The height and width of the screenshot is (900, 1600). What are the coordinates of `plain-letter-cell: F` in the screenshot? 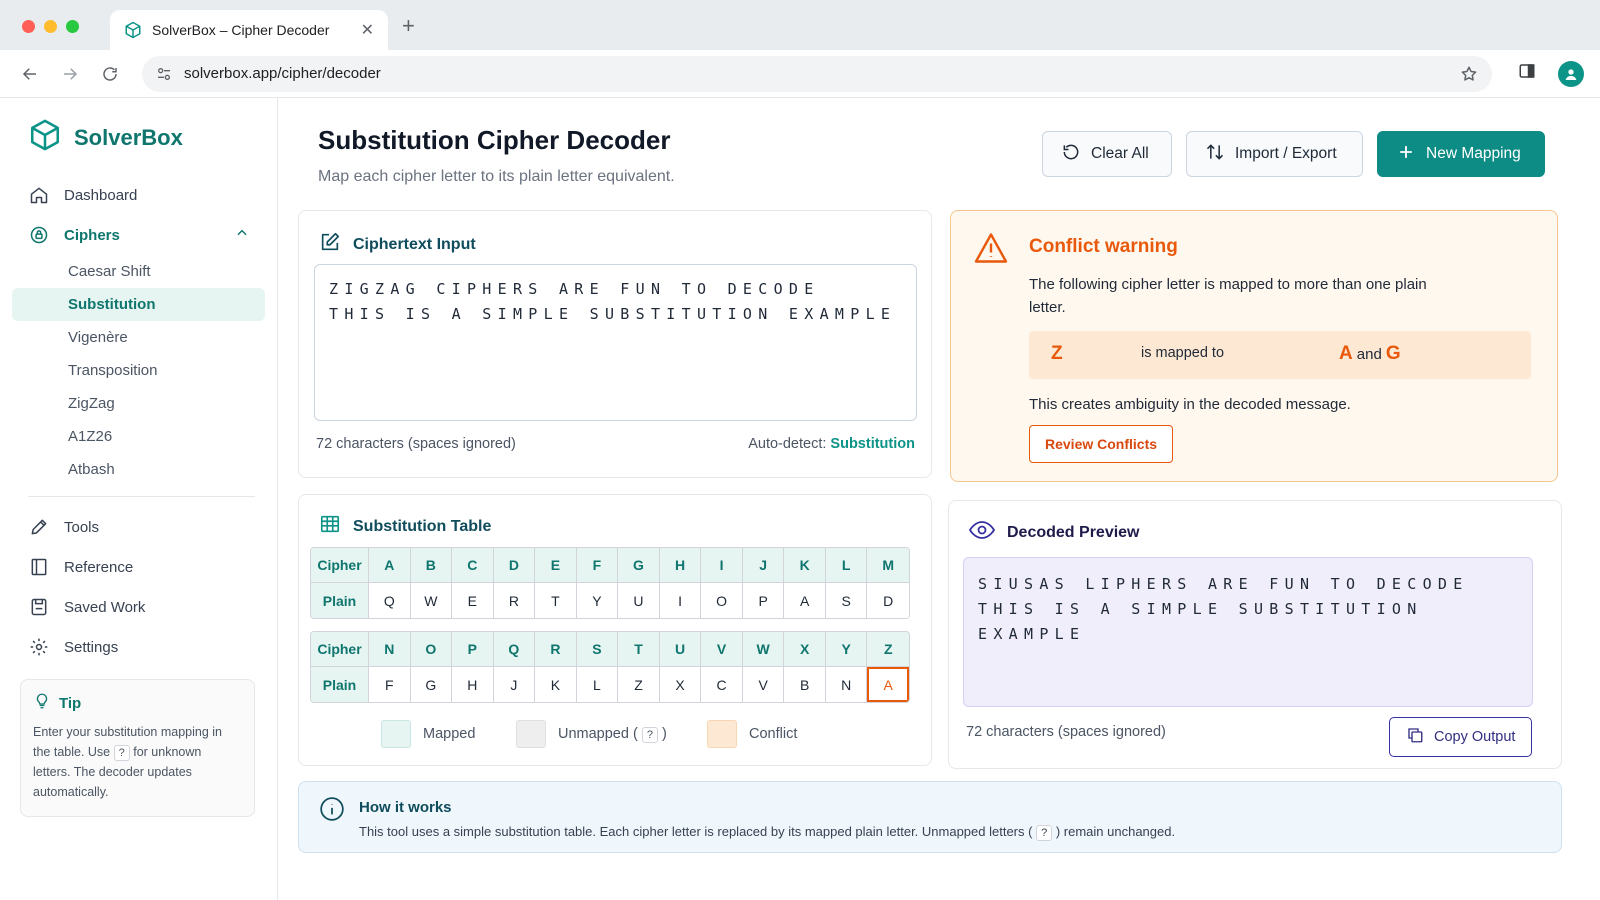 It's located at (390, 684).